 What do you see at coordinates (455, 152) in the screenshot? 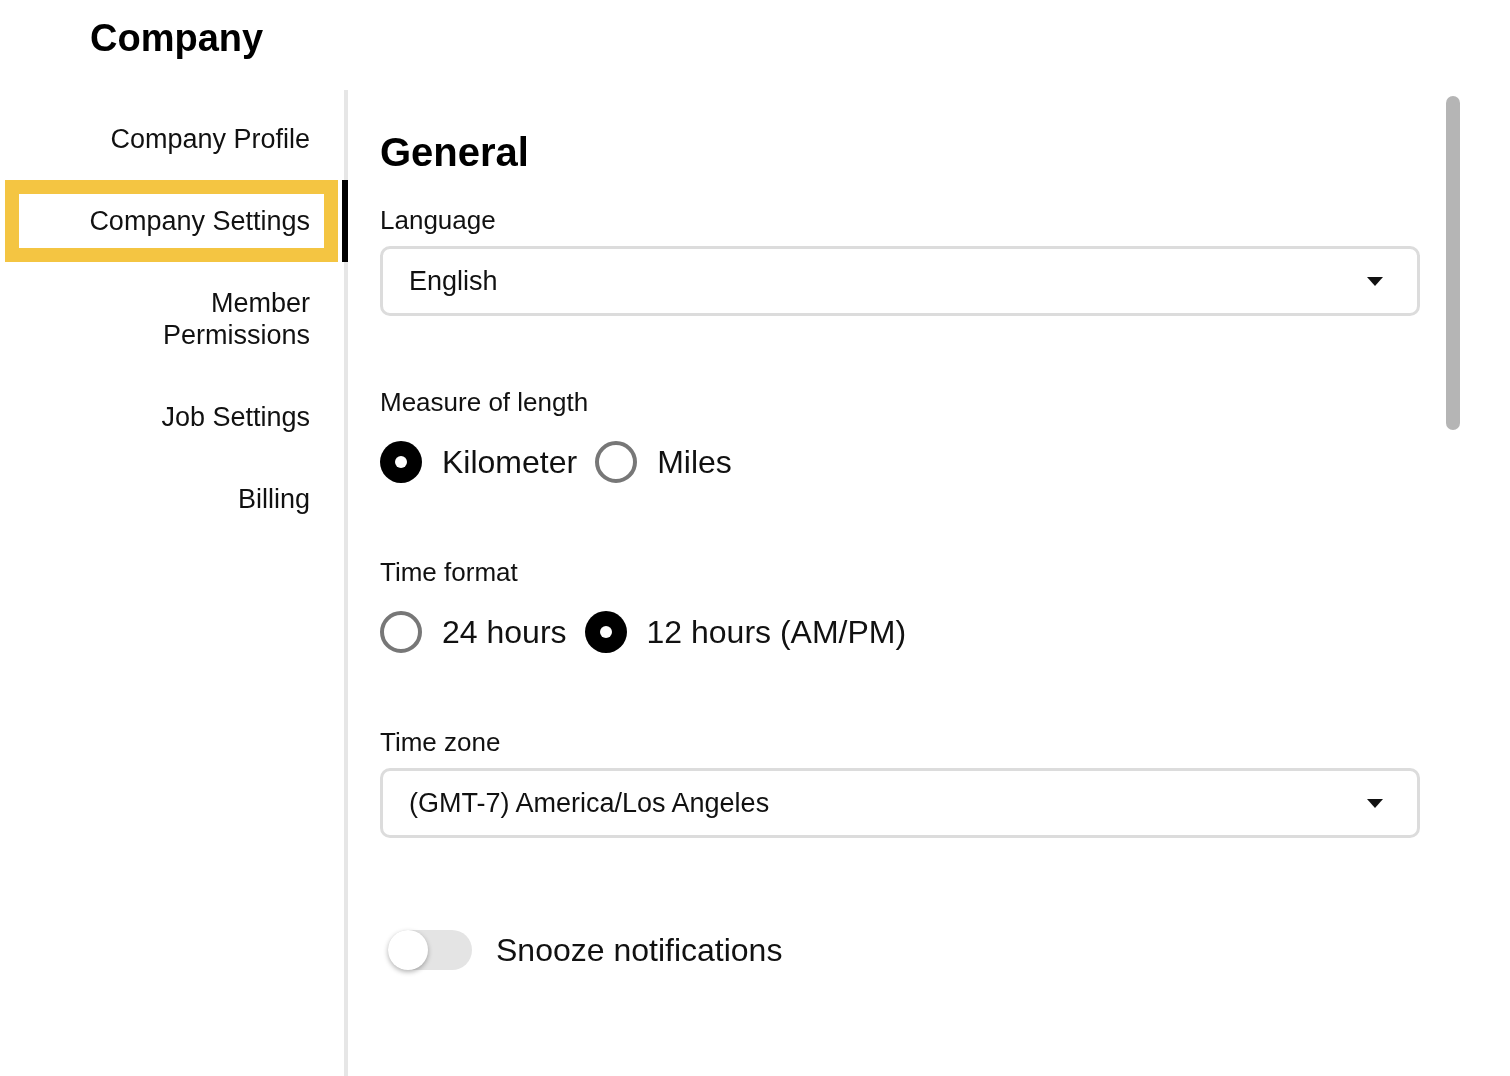
I see `section-heading: General` at bounding box center [455, 152].